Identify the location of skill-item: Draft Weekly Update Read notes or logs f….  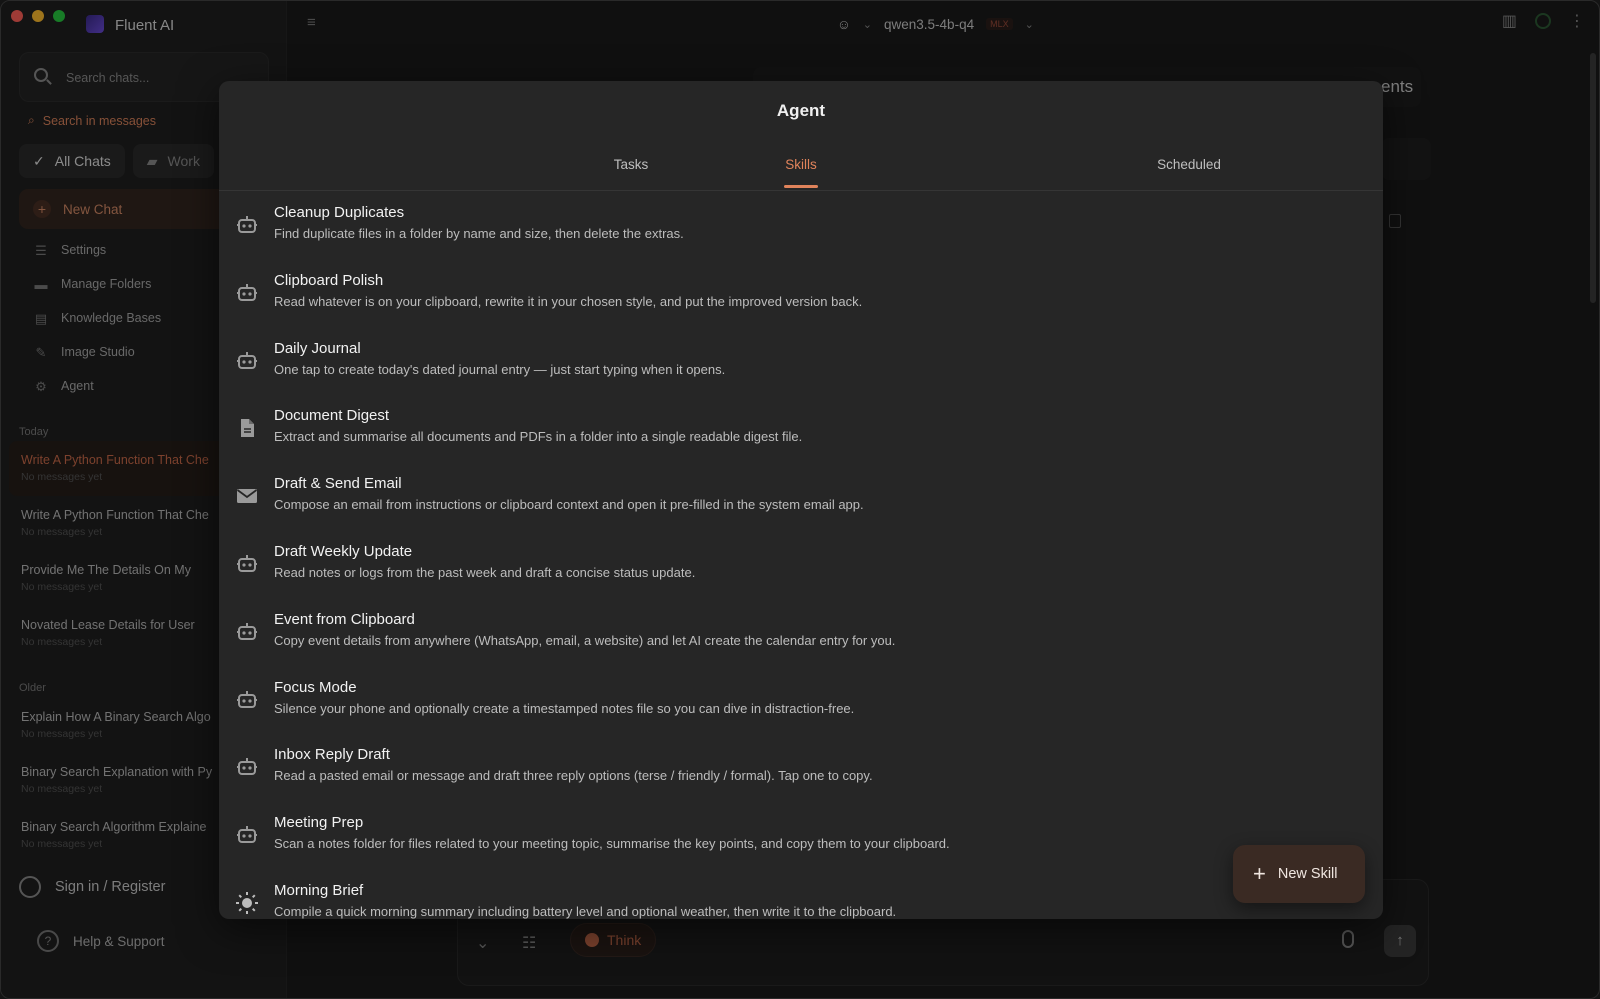
(801, 565).